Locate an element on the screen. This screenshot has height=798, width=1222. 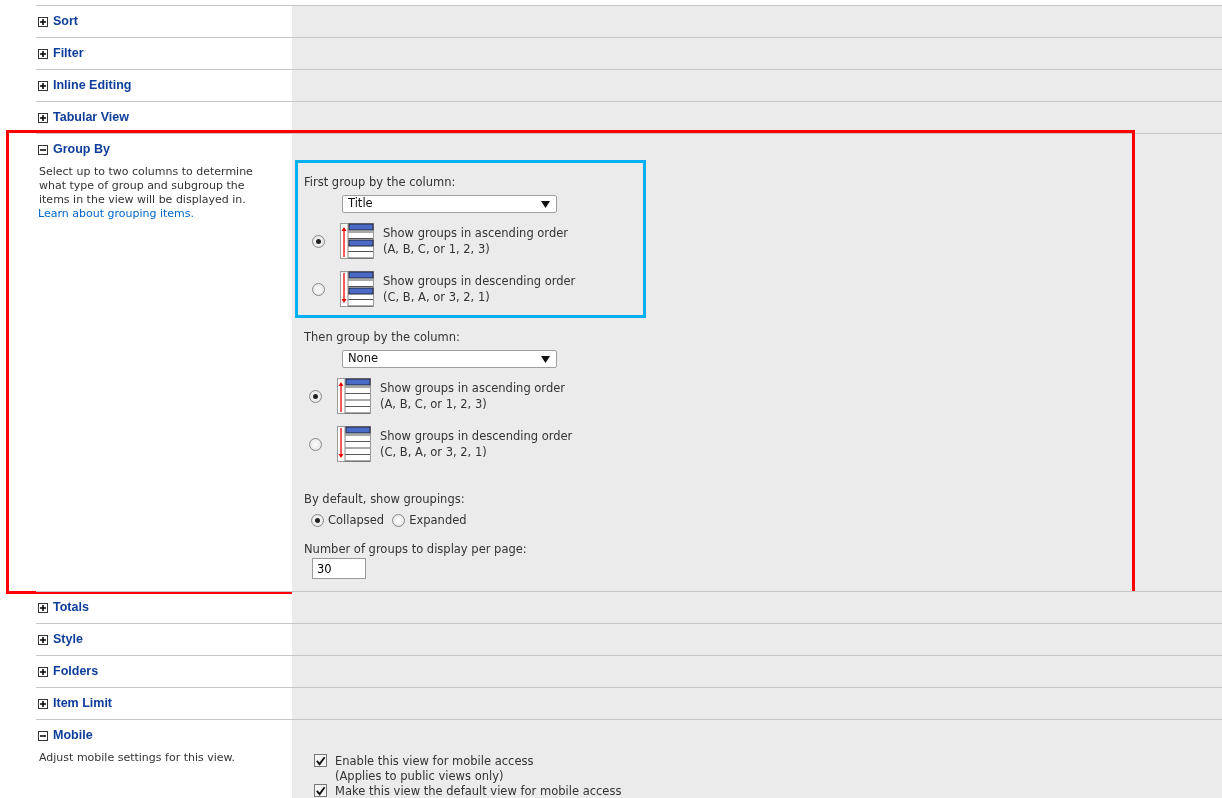
section-header: Group By is located at coordinates (74, 149).